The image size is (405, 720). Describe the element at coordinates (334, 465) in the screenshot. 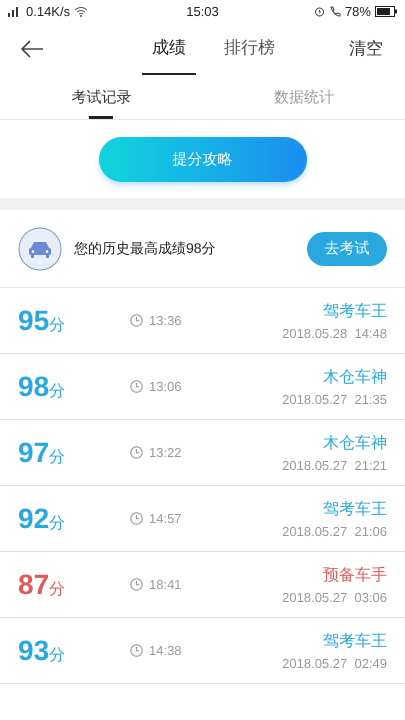

I see `exam-date: 2018.05.27 21:21` at that location.